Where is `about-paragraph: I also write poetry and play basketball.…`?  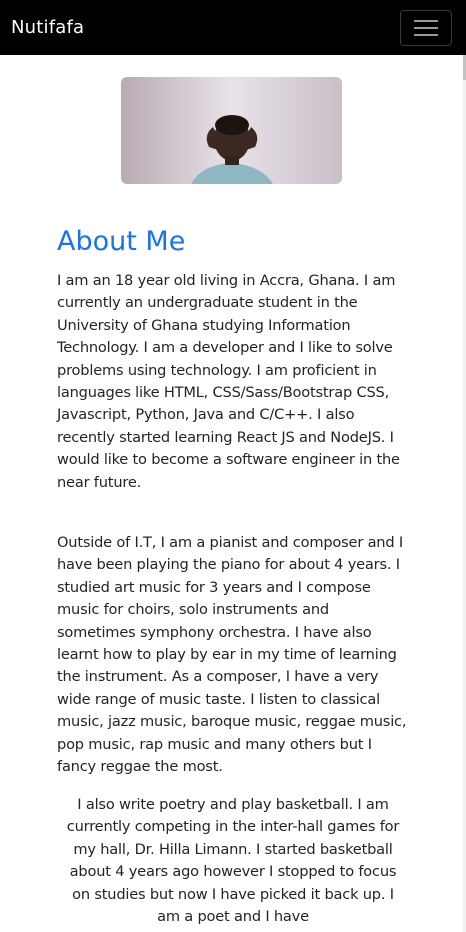 about-paragraph: I also write poetry and play basketball.… is located at coordinates (233, 861).